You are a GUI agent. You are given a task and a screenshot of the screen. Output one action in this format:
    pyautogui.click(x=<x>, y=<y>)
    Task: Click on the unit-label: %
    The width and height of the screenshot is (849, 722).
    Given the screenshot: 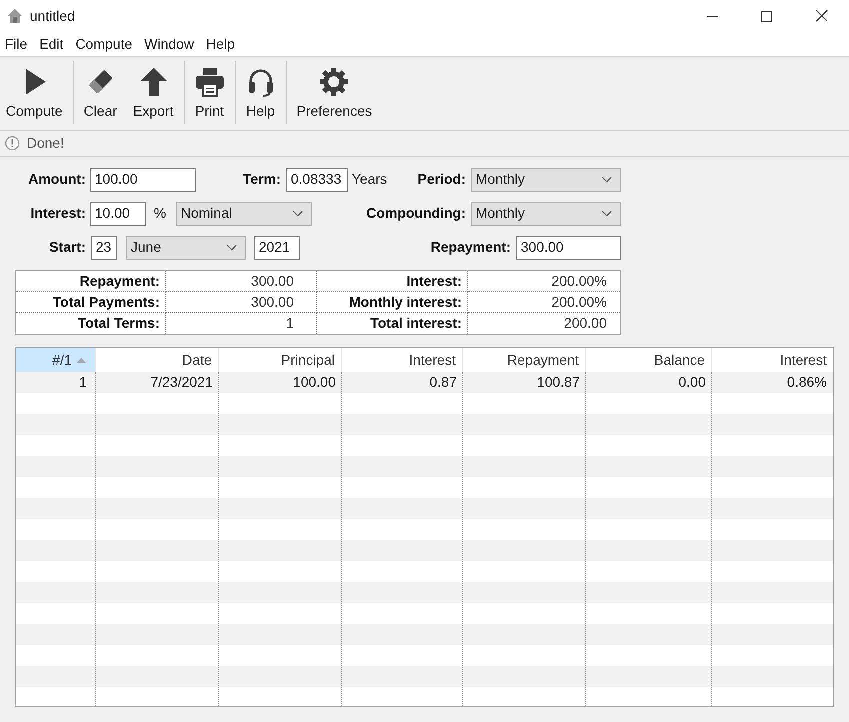 What is the action you would take?
    pyautogui.click(x=161, y=213)
    